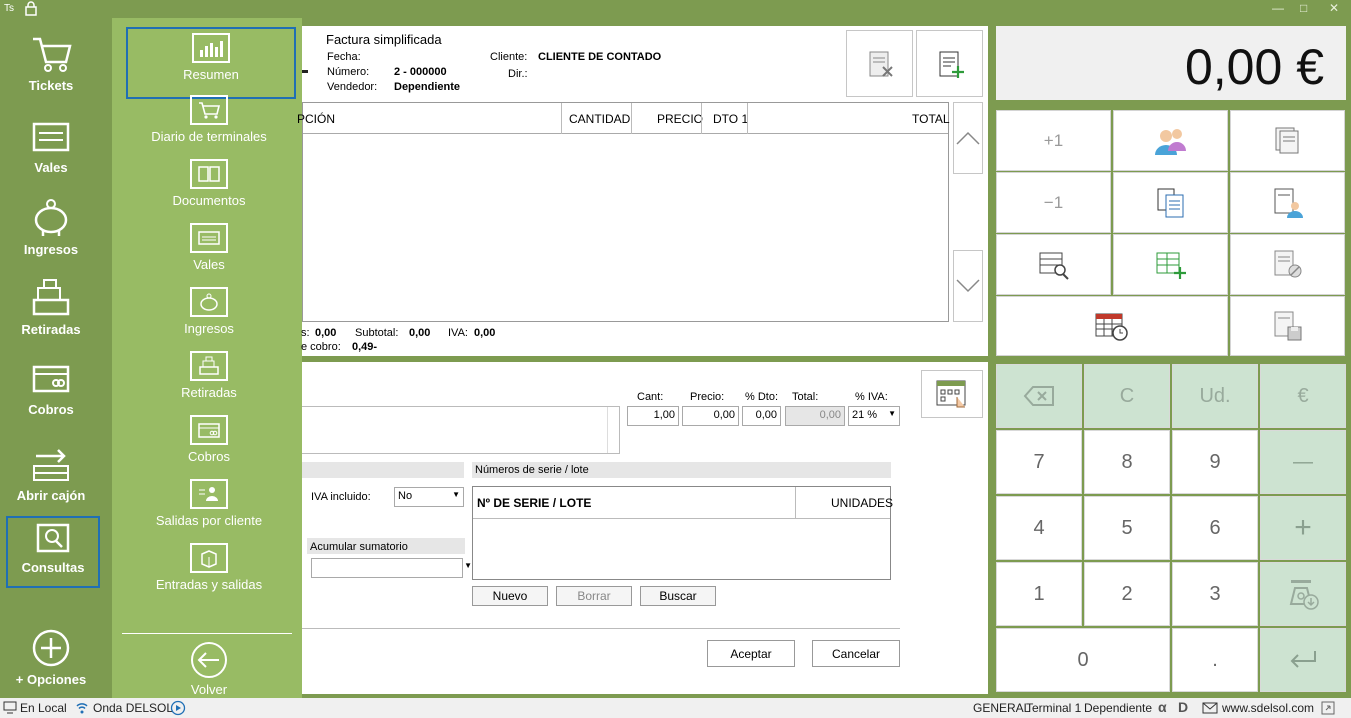 The height and width of the screenshot is (718, 1351). Describe the element at coordinates (51, 472) in the screenshot. I see `nav-abrir-cajon: Abrir cajón` at that location.